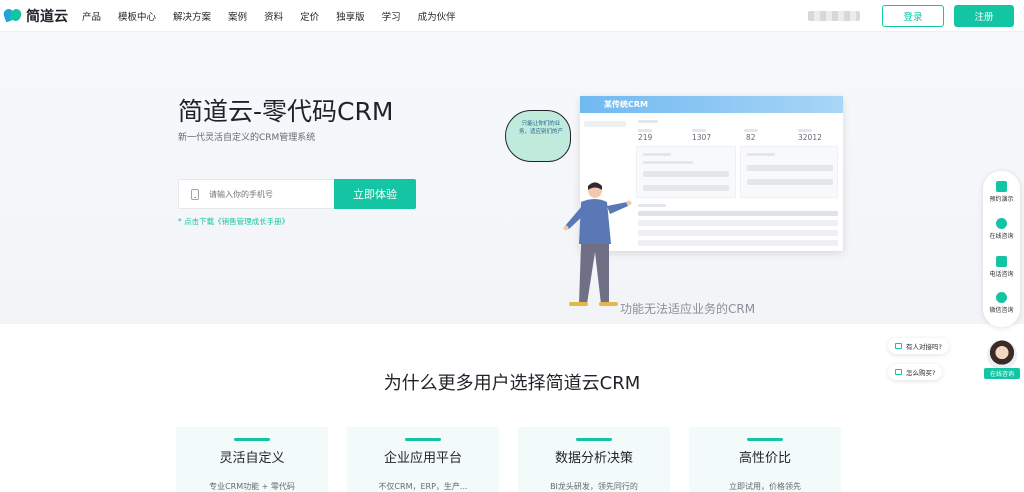  Describe the element at coordinates (273, 16) in the screenshot. I see `nav-item-resources: 资料` at that location.